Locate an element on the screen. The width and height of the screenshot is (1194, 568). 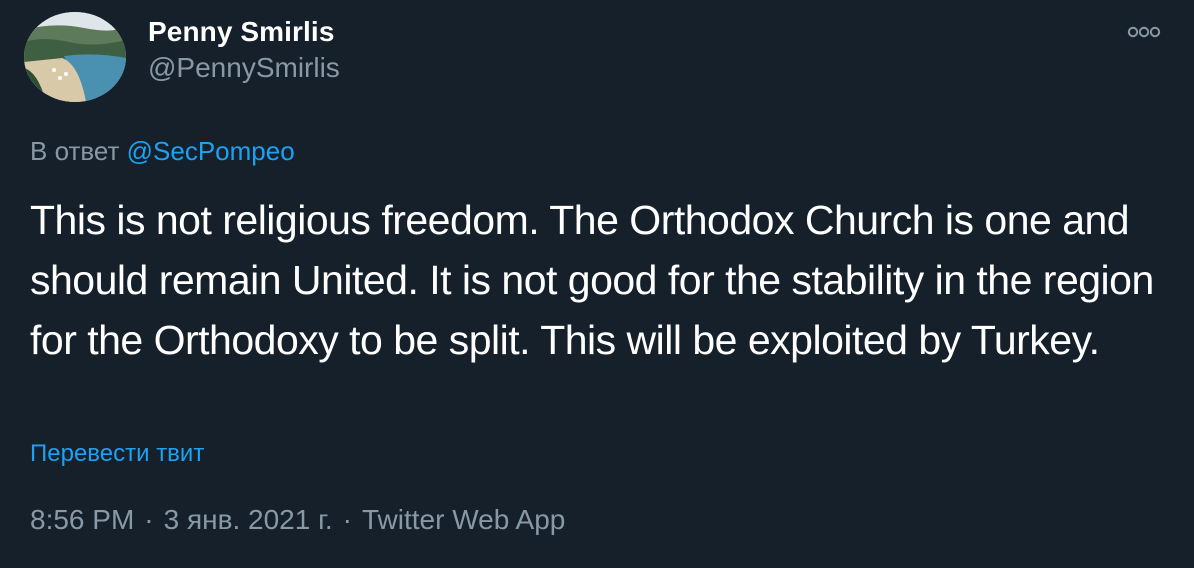
tweet-date: 3 янв. 2021 г. is located at coordinates (248, 519).